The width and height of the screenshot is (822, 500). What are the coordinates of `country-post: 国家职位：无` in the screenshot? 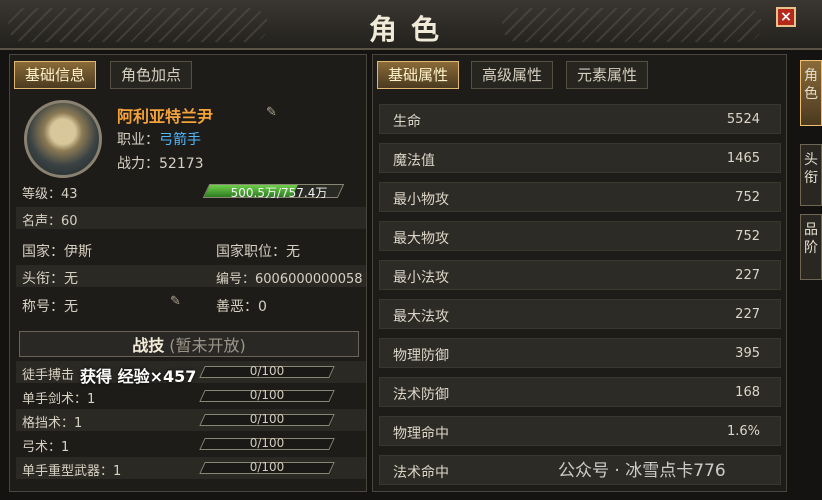 It's located at (258, 252).